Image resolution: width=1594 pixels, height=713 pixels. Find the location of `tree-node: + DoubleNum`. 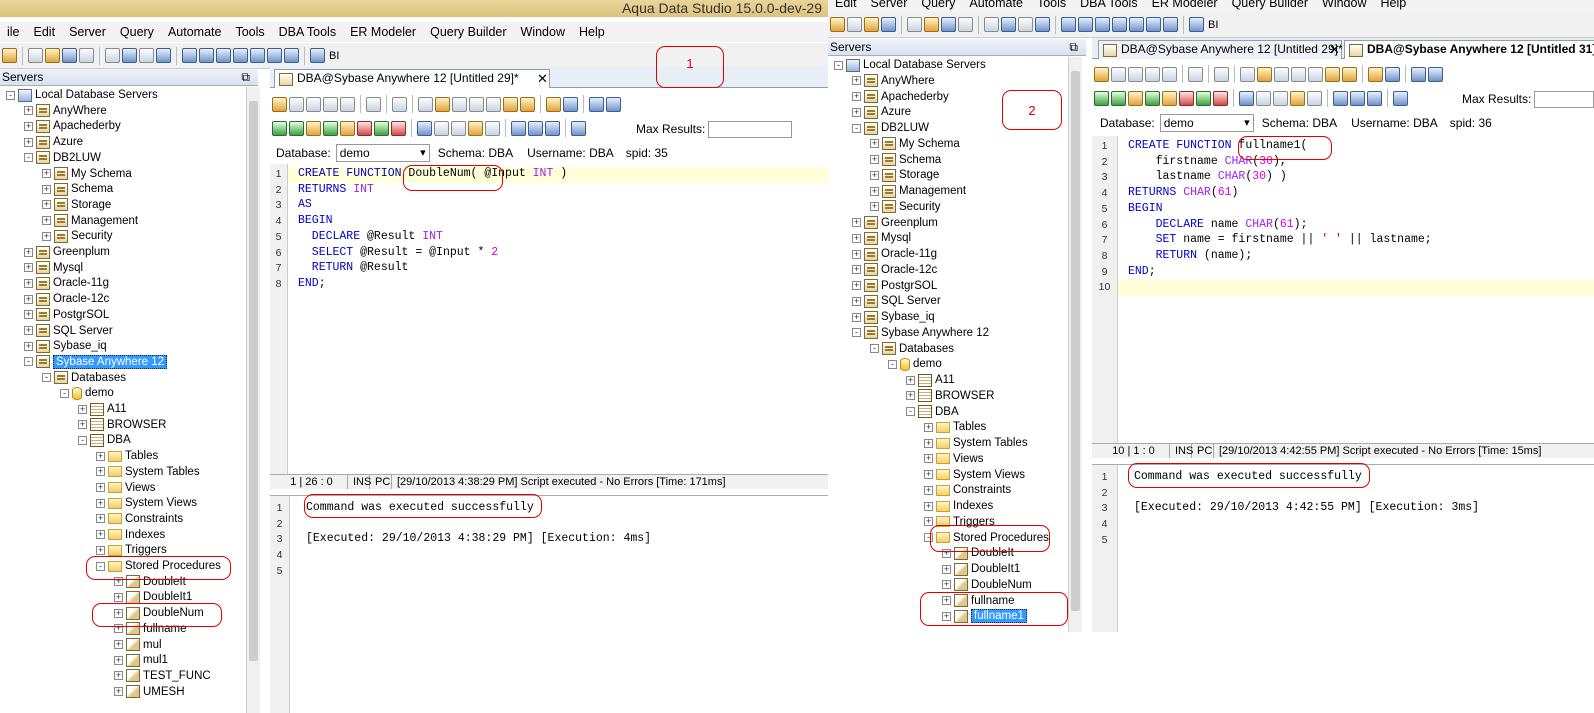

tree-node: + DoubleNum is located at coordinates (987, 585).